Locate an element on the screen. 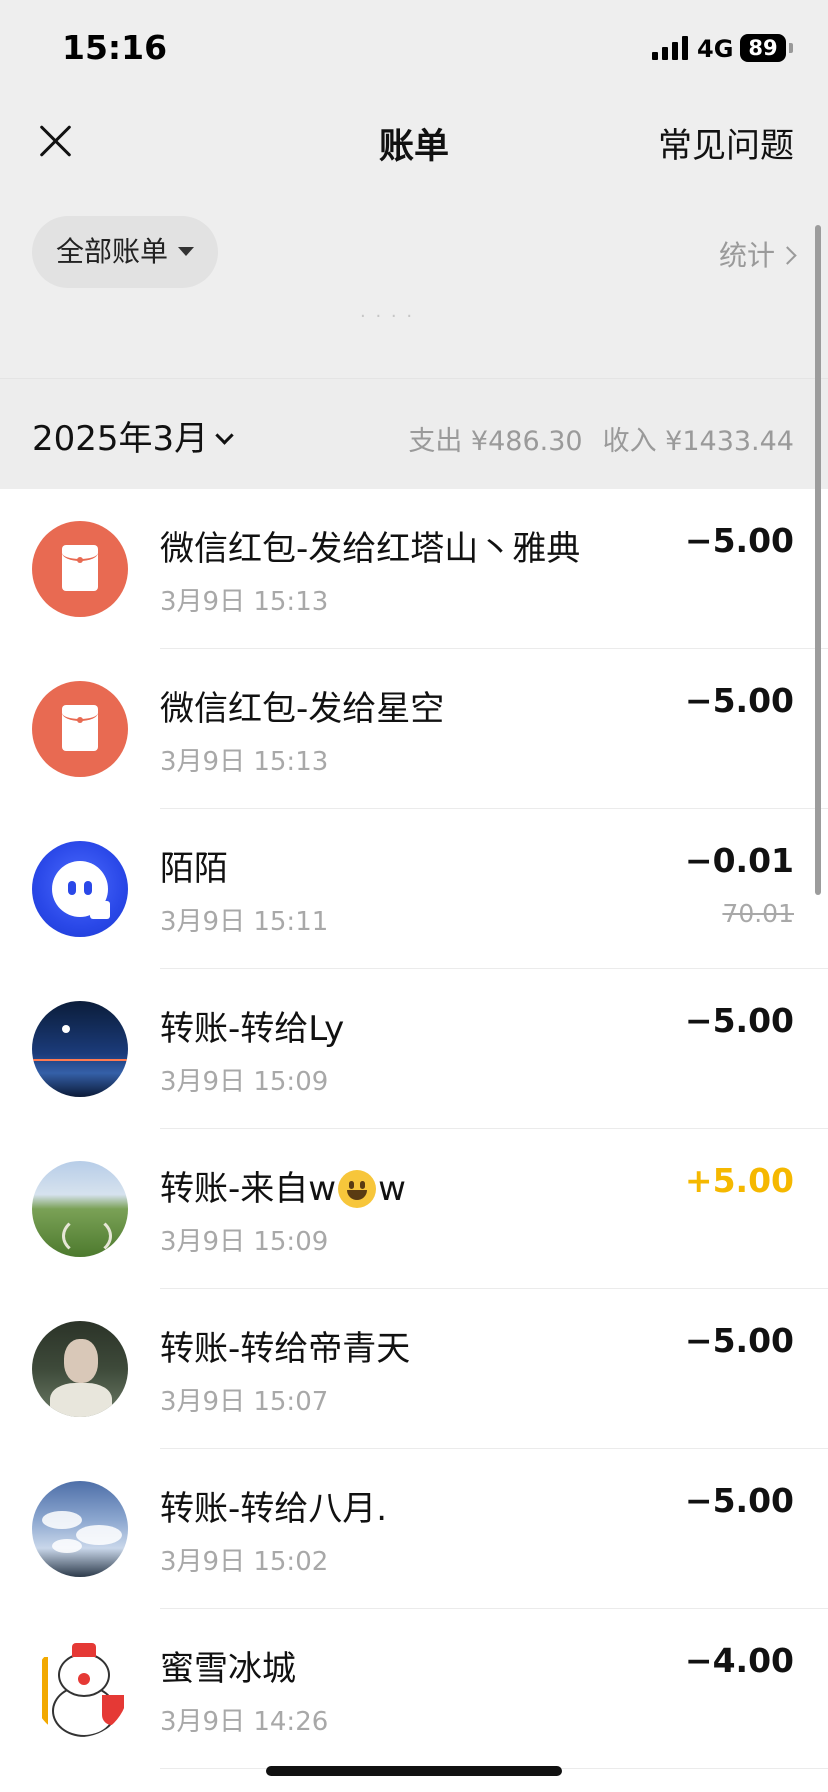  transaction-row: 转账-转给八月. 3月9日 15:02 −5.00 is located at coordinates (414, 1529).